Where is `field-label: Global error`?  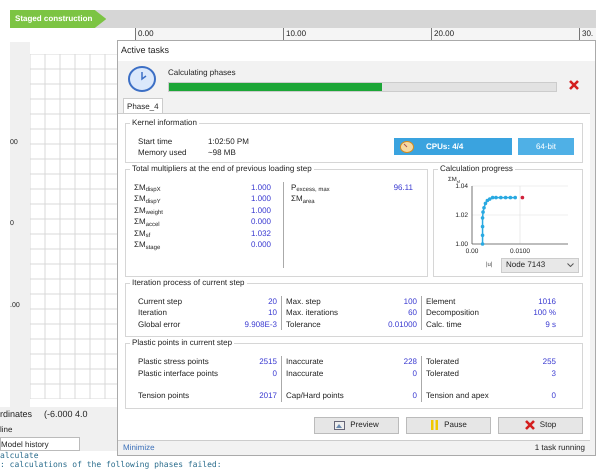 field-label: Global error is located at coordinates (159, 324).